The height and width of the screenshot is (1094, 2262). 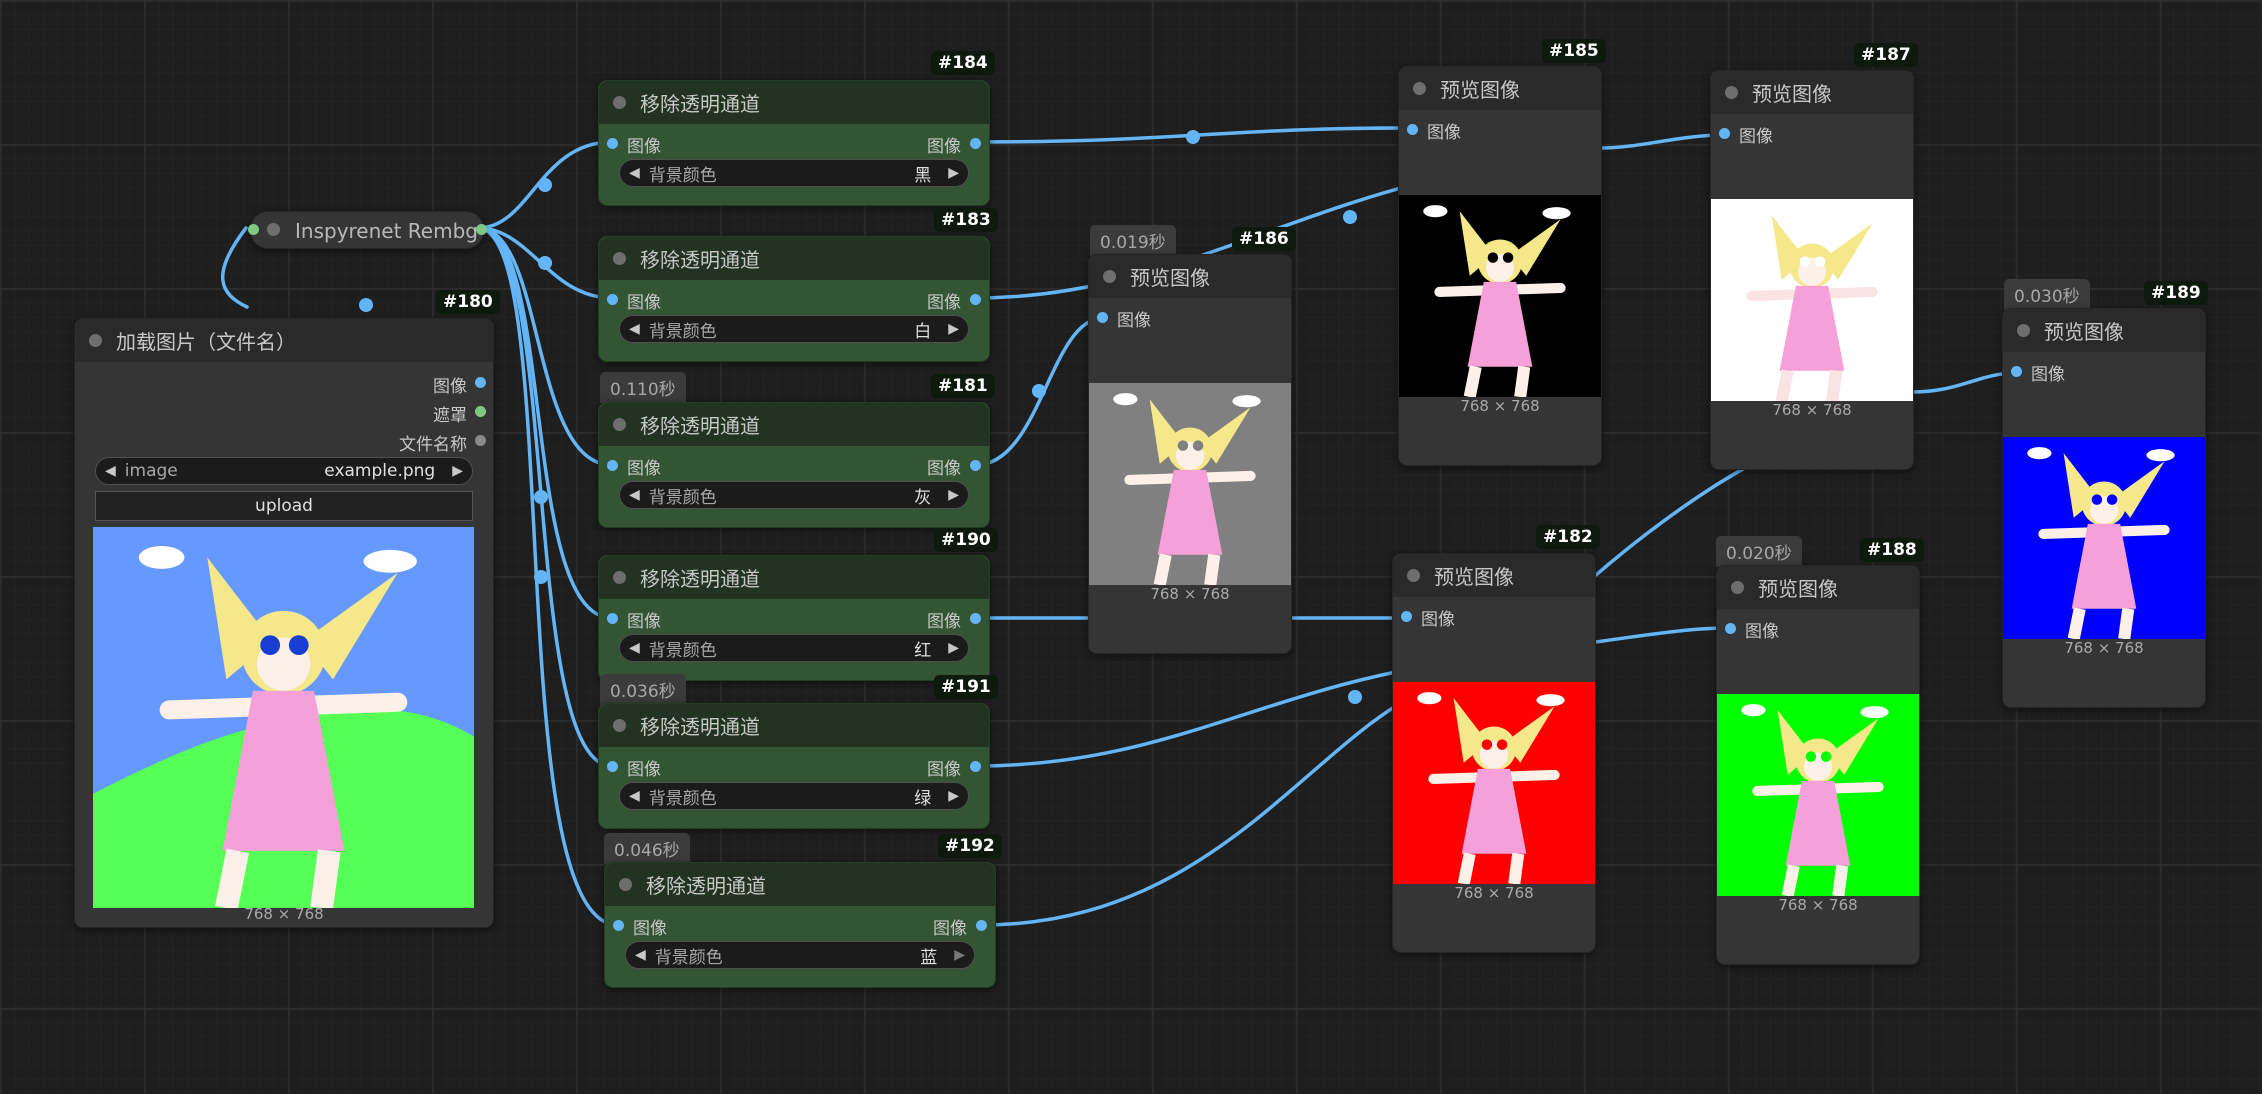 I want to click on remove-alpha-node-191: 移除透明通道 图像 图像 ◀ 背景颜色 绿 ▶, so click(x=794, y=766).